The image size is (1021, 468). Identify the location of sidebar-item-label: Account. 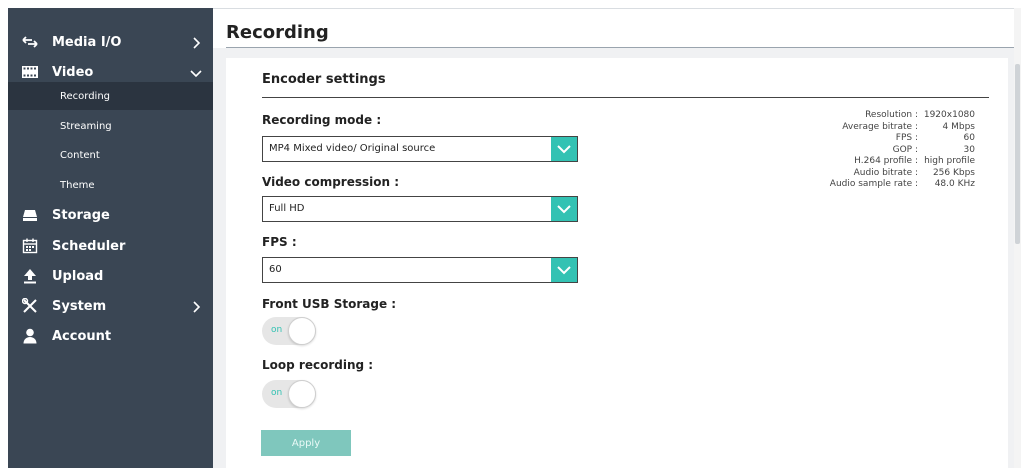
(82, 336).